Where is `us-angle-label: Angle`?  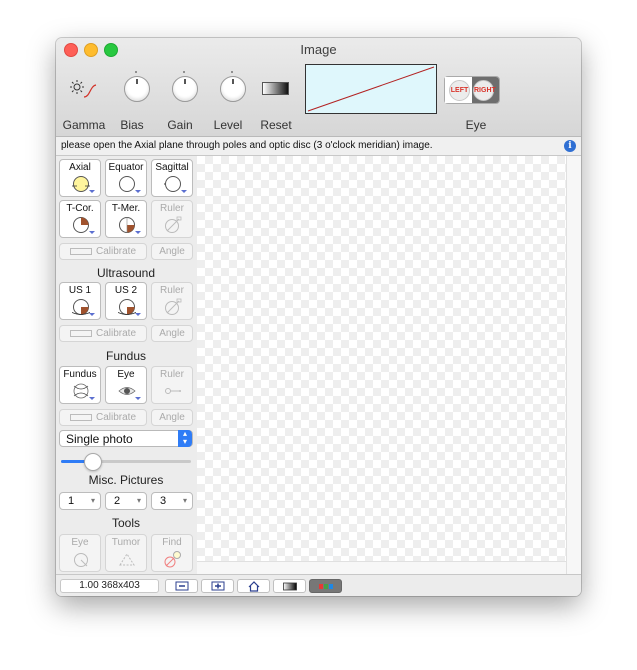 us-angle-label: Angle is located at coordinates (172, 333).